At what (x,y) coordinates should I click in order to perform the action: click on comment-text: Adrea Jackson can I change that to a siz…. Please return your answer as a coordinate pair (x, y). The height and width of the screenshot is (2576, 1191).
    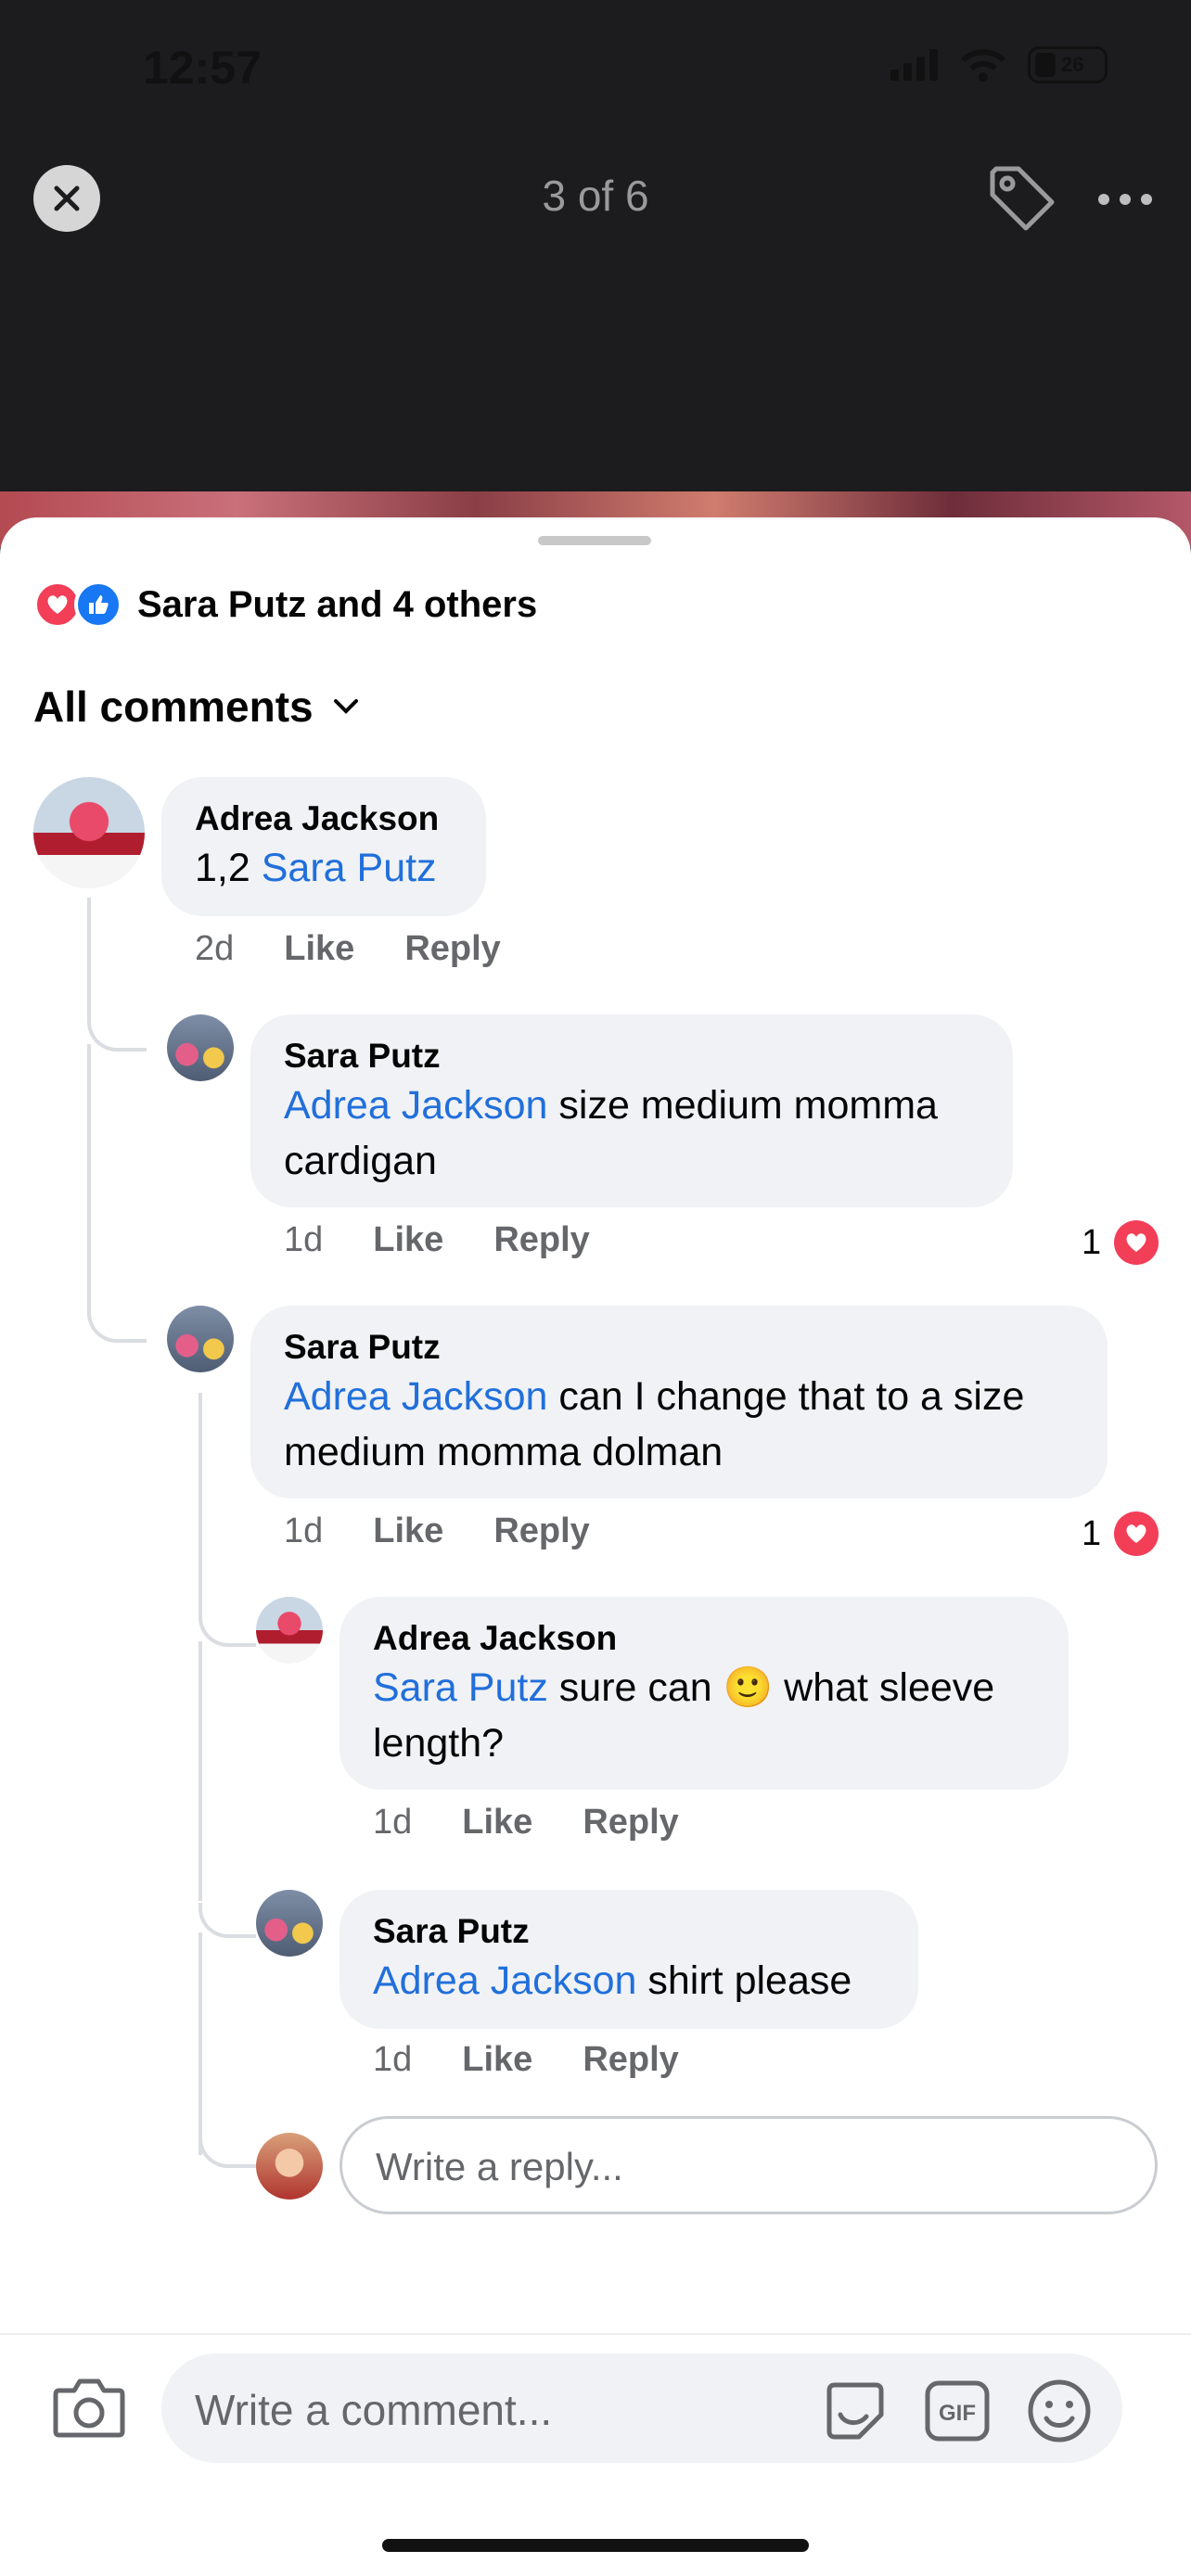
    Looking at the image, I should click on (679, 1424).